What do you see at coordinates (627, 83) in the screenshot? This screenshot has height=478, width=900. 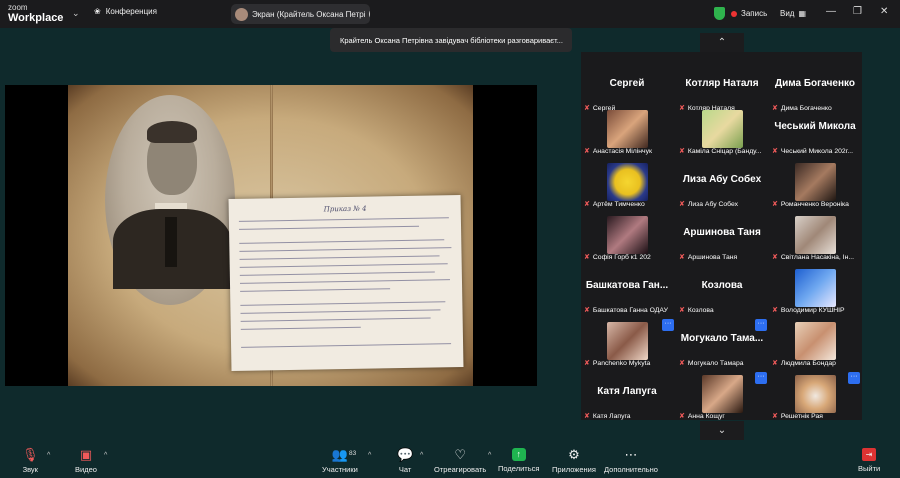 I see `participant-name-large: Сергей` at bounding box center [627, 83].